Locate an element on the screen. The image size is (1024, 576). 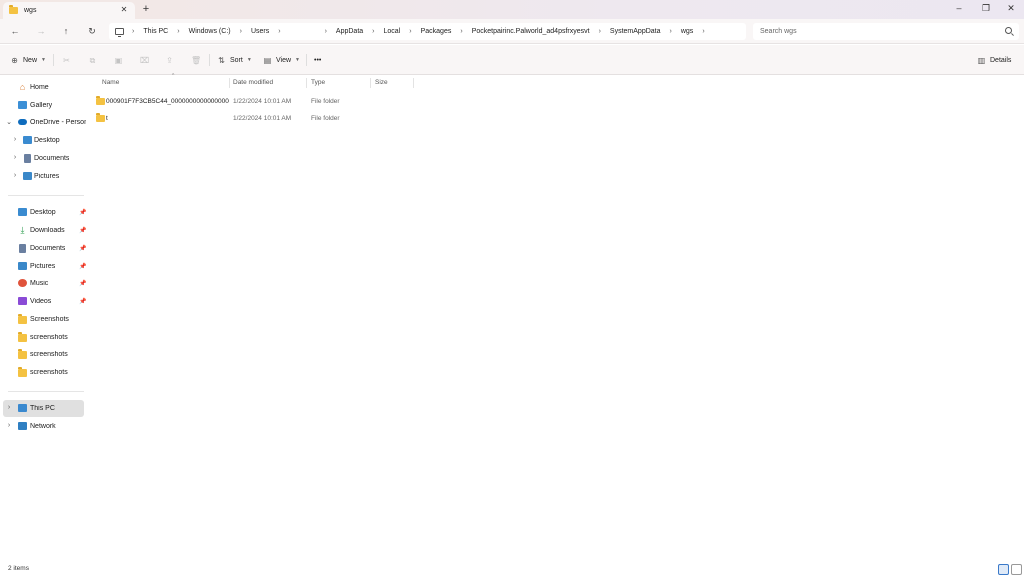
sidebar-item-screenshots-2: screenshots is located at coordinates (43, 337).